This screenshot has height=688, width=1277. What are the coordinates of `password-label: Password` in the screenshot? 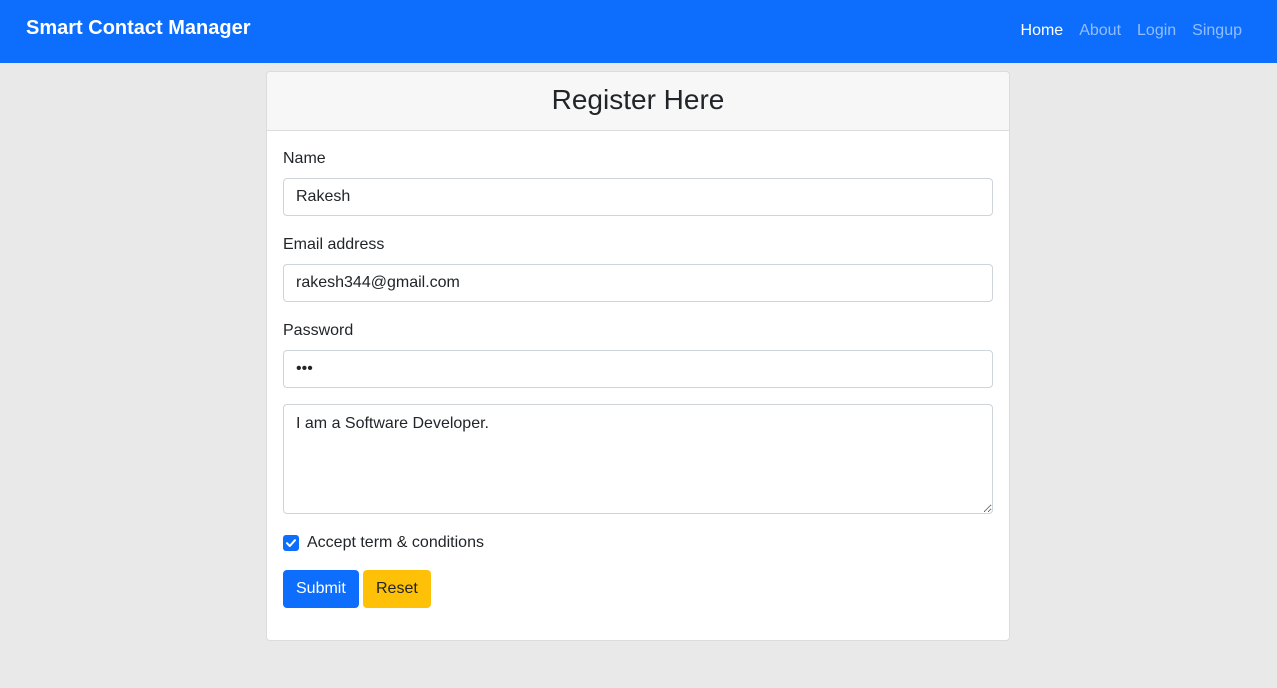 It's located at (318, 330).